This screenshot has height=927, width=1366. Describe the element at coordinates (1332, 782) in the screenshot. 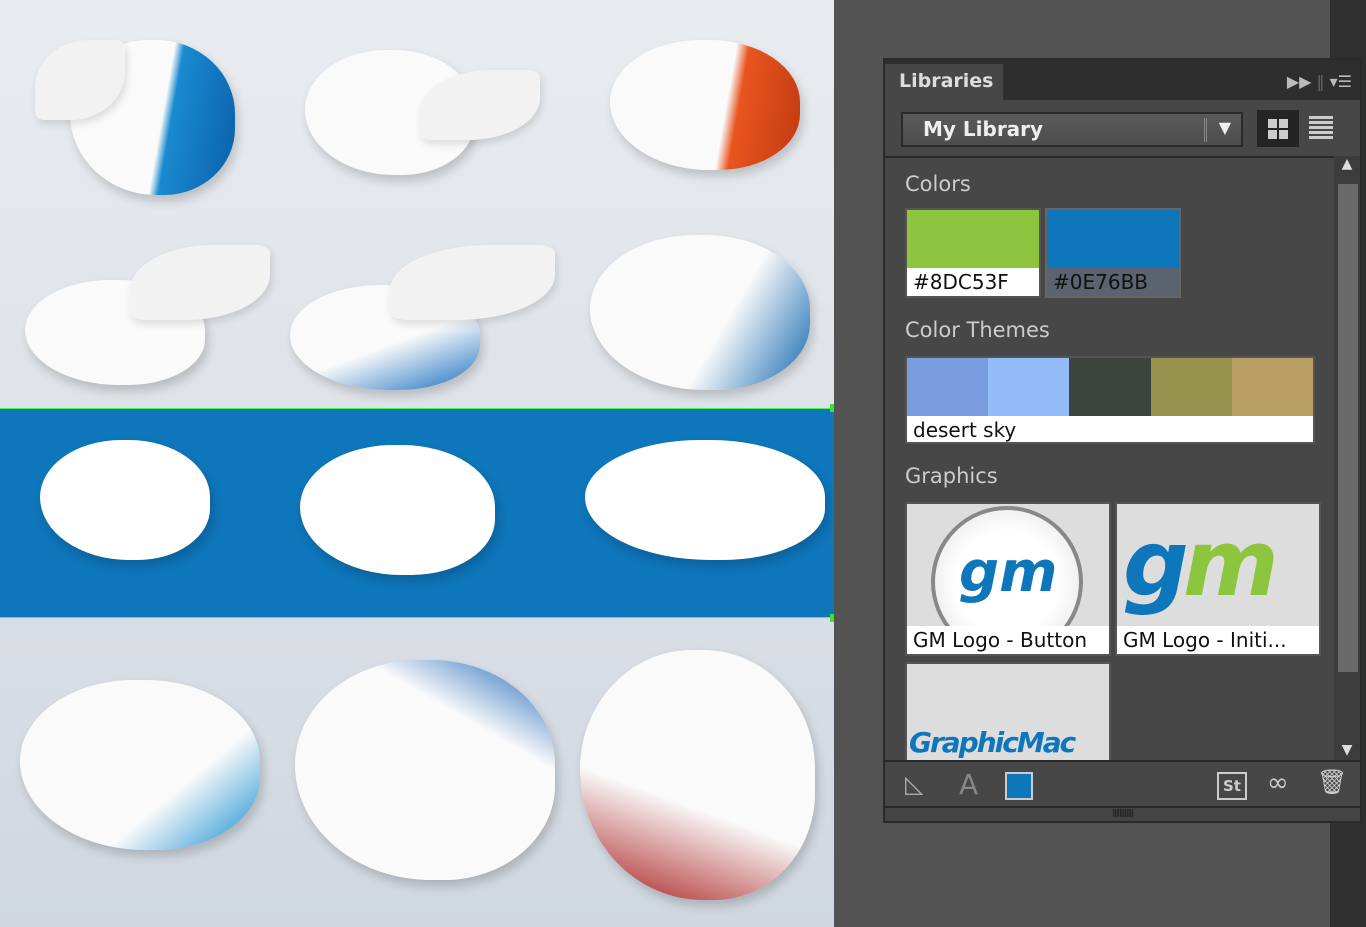

I see `trash-icon: 🗑` at that location.